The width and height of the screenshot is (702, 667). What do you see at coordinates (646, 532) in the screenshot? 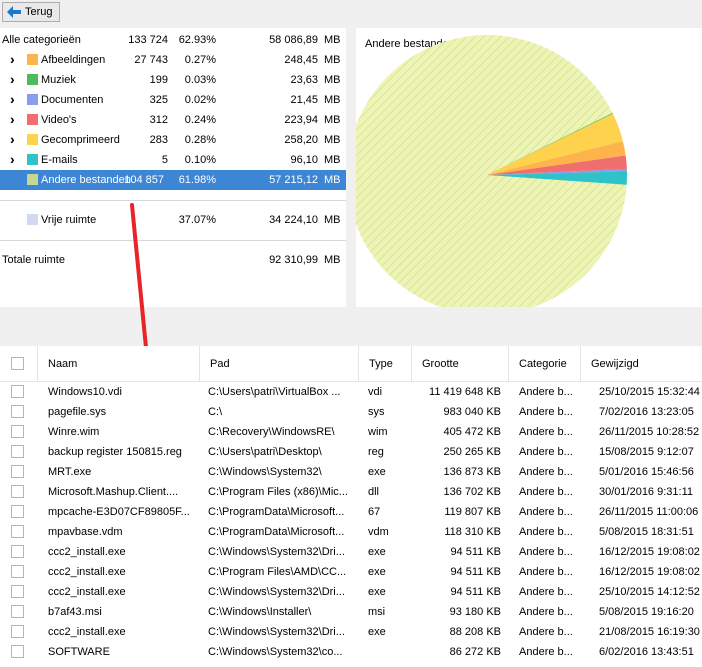
I see `file-modified: 5/08/2015 18:31:51` at bounding box center [646, 532].